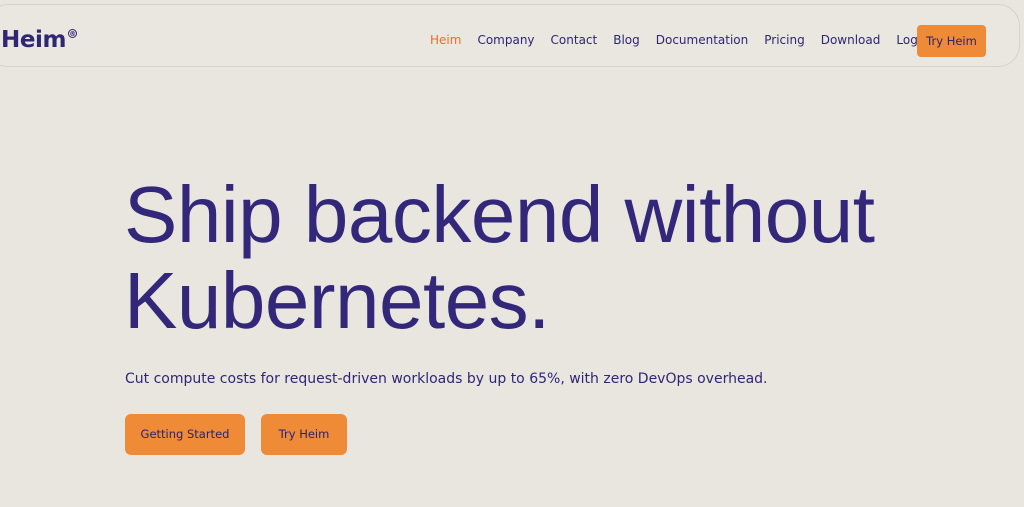  Describe the element at coordinates (73, 33) in the screenshot. I see `registered-mark-icon: ®` at that location.